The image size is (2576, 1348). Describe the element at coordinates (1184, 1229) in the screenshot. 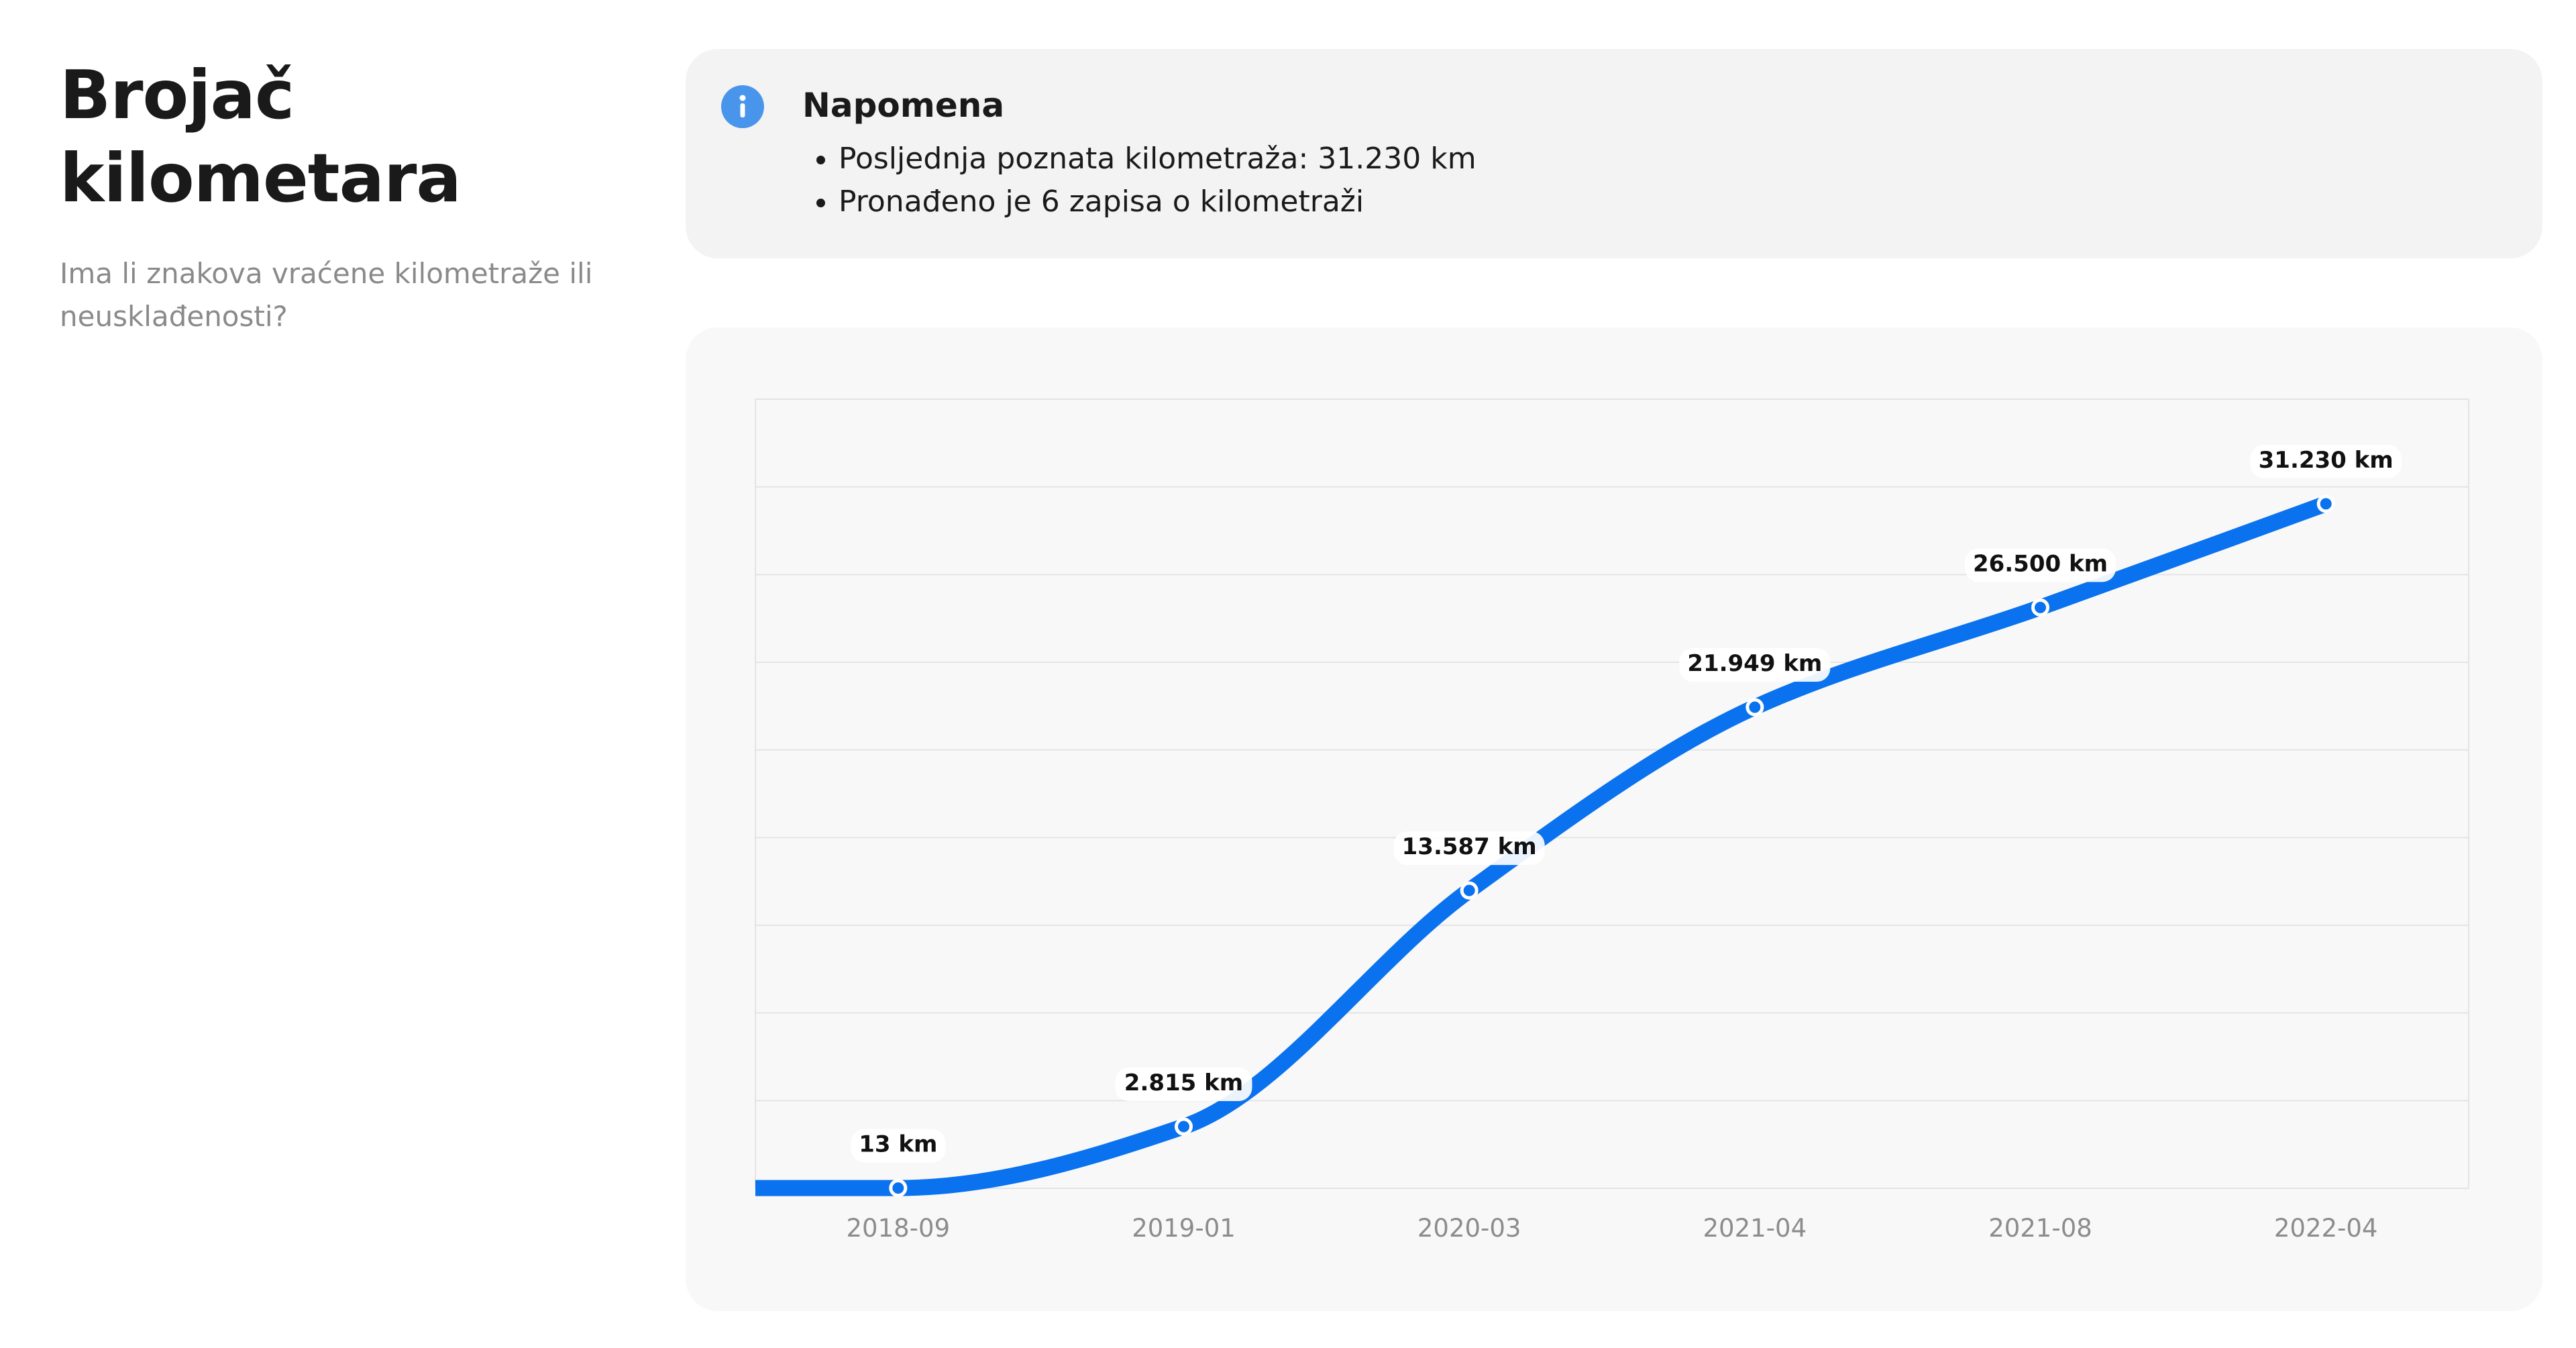

I see `x-tick-label: 2019-01` at that location.